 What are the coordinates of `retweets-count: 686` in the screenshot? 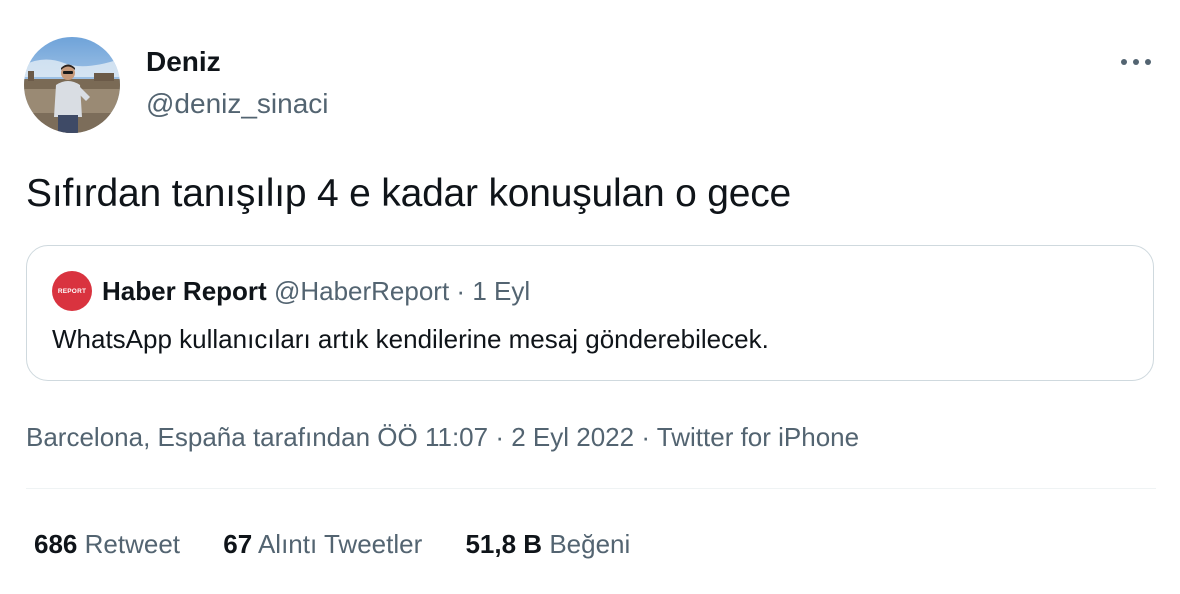 It's located at (56, 544).